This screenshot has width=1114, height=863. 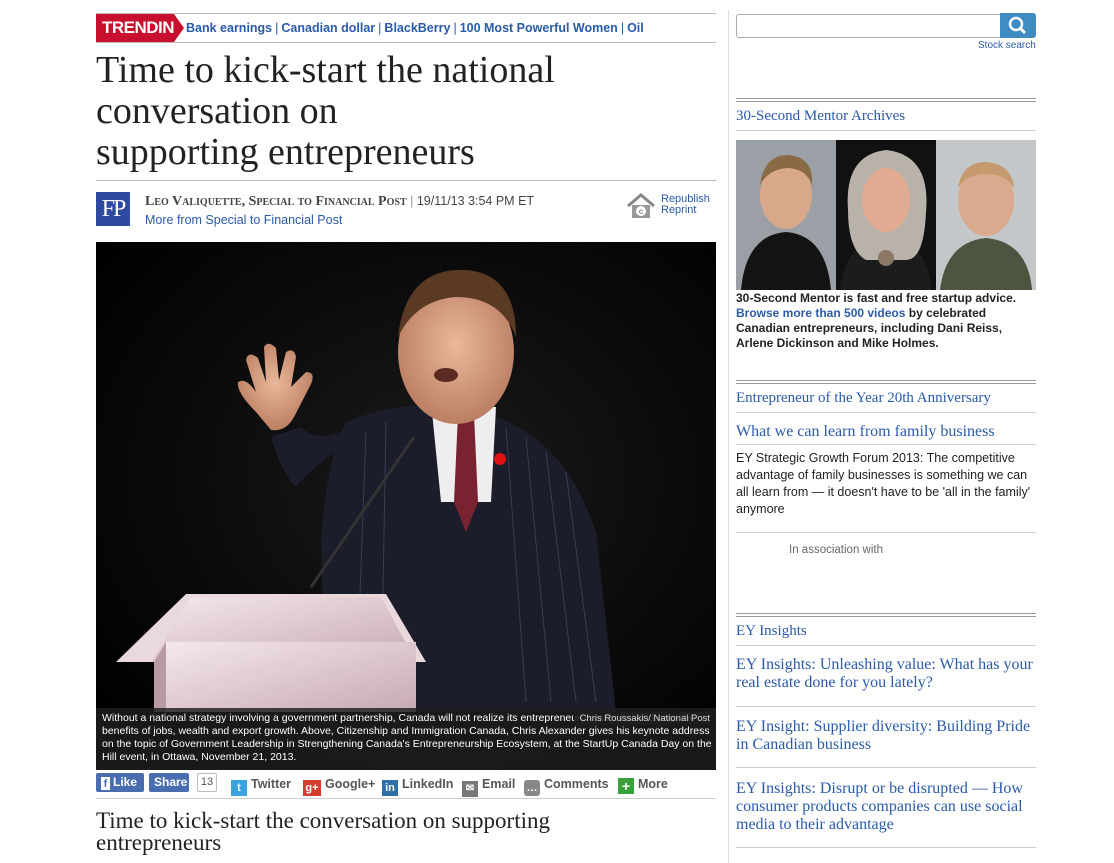 What do you see at coordinates (325, 70) in the screenshot?
I see `headline-line: Time to kick-start the national` at bounding box center [325, 70].